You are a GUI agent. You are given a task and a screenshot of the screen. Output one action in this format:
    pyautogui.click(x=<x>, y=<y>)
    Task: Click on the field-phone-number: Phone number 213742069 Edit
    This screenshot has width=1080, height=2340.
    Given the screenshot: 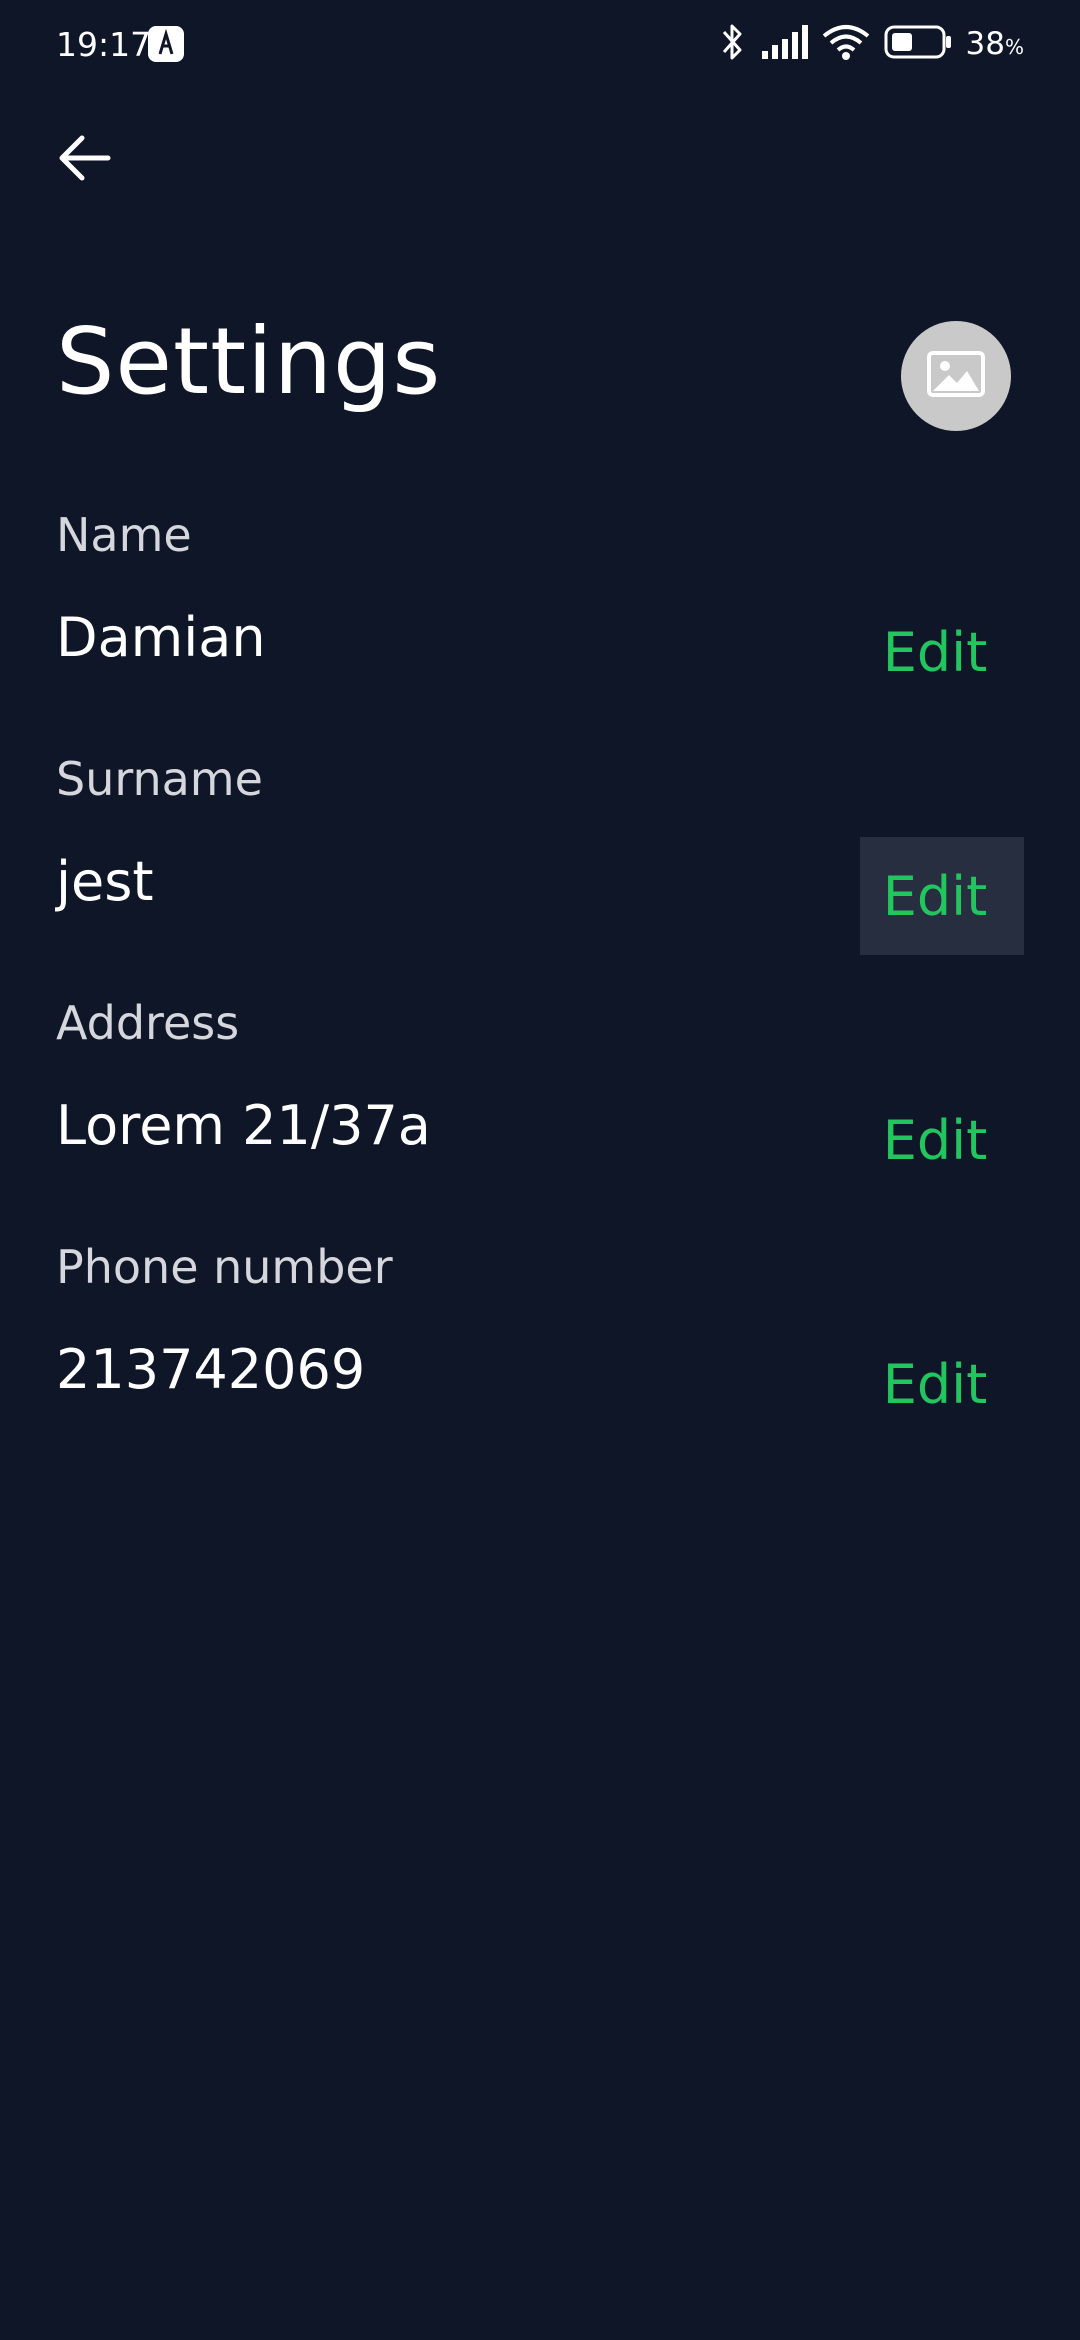 What is the action you would take?
    pyautogui.click(x=540, y=1357)
    